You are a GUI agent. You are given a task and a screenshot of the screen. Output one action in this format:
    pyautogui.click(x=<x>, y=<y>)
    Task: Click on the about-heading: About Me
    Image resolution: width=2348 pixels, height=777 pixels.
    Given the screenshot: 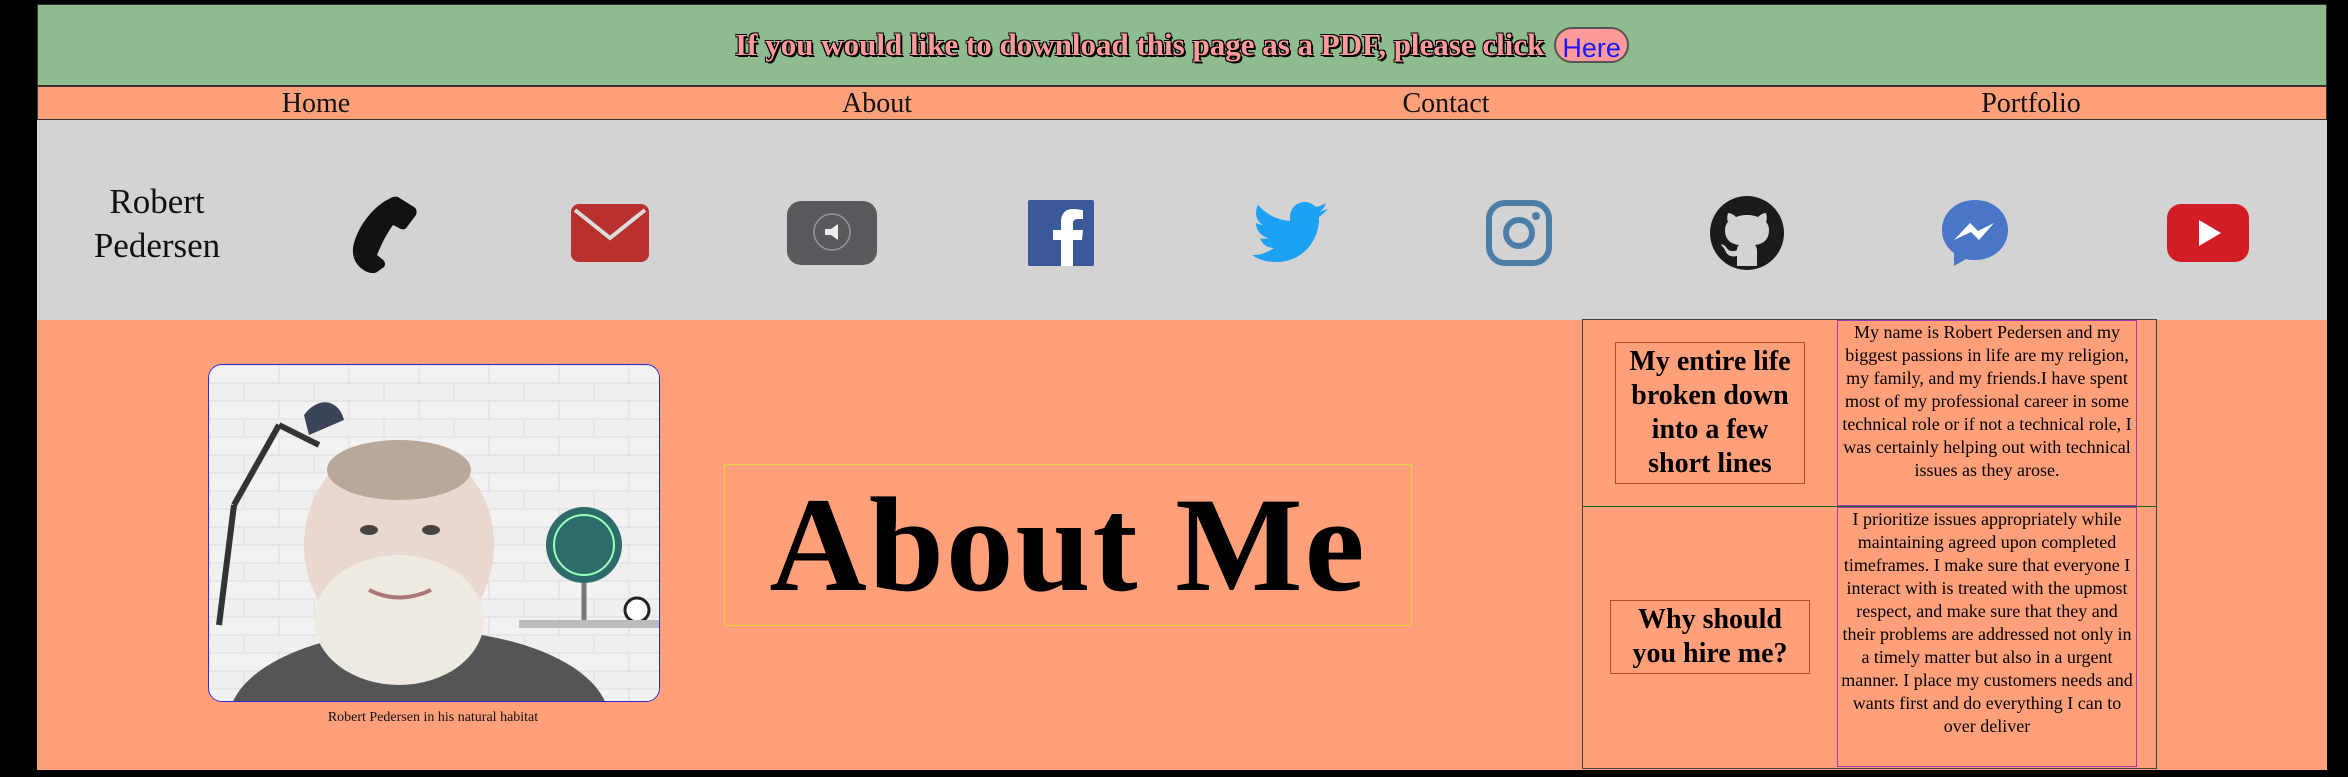 What is the action you would take?
    pyautogui.click(x=1068, y=545)
    